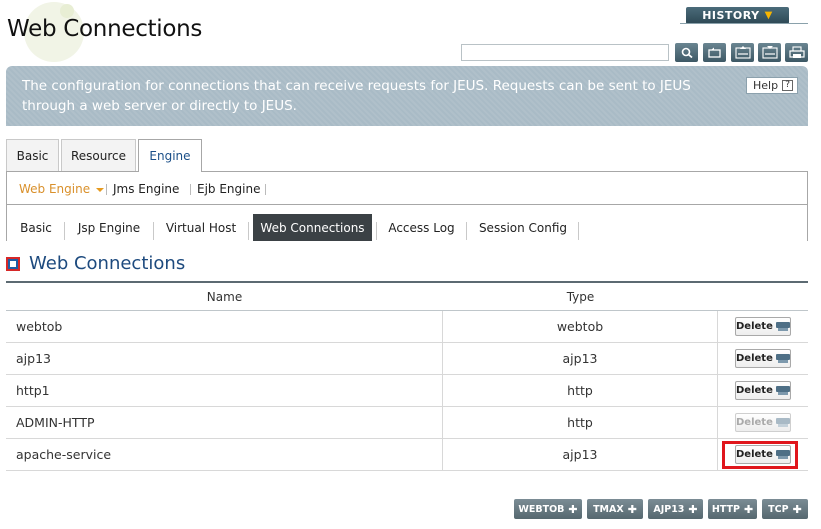  Describe the element at coordinates (224, 326) in the screenshot. I see `cell-name: webtob` at that location.